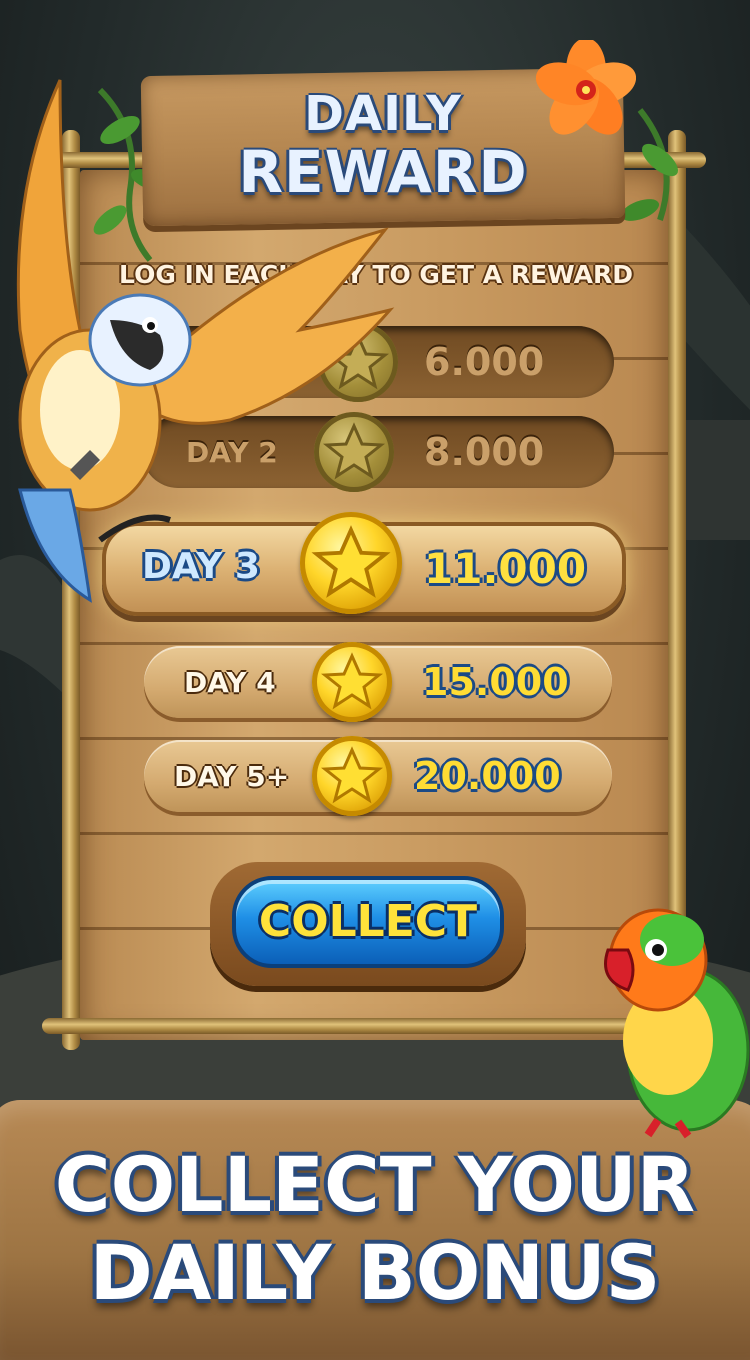  I want to click on reward-amount: 6.000, so click(484, 362).